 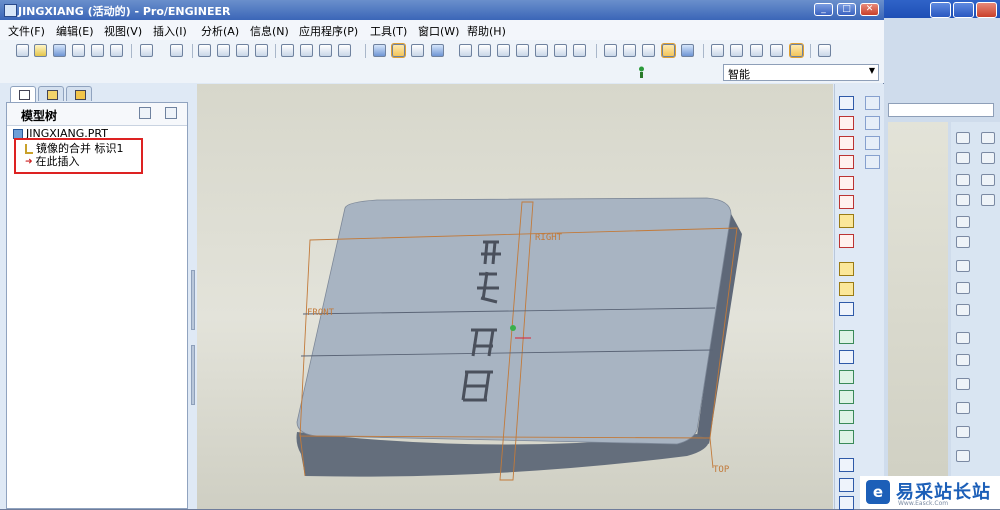 What do you see at coordinates (869, 9) in the screenshot?
I see `close-button: ✕` at bounding box center [869, 9].